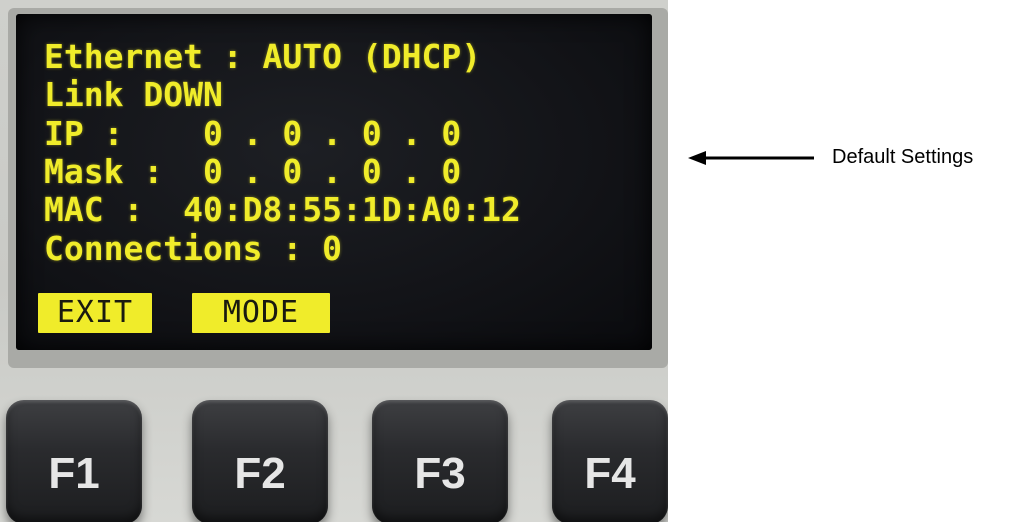 The width and height of the screenshot is (1029, 522). I want to click on exit-softkey-label: EXIT, so click(95, 313).